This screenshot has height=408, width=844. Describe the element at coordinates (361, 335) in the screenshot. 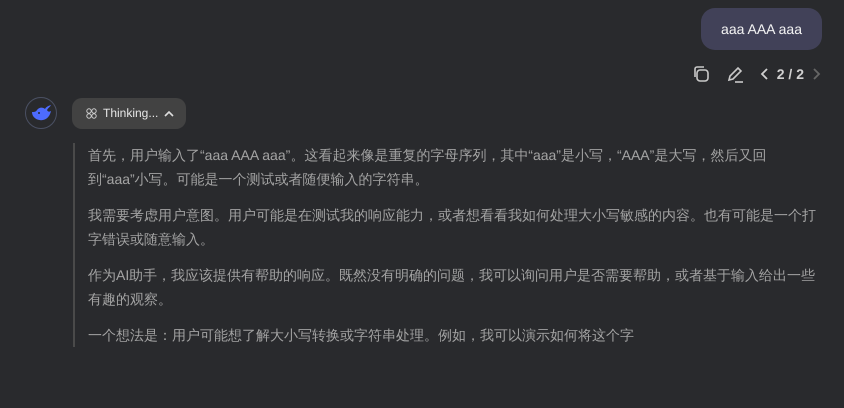

I see `thinking-paragraph: 一个想法是：用户可能想了解大小写转换或字符串处理。例如，我可以演示如何将这个字` at that location.